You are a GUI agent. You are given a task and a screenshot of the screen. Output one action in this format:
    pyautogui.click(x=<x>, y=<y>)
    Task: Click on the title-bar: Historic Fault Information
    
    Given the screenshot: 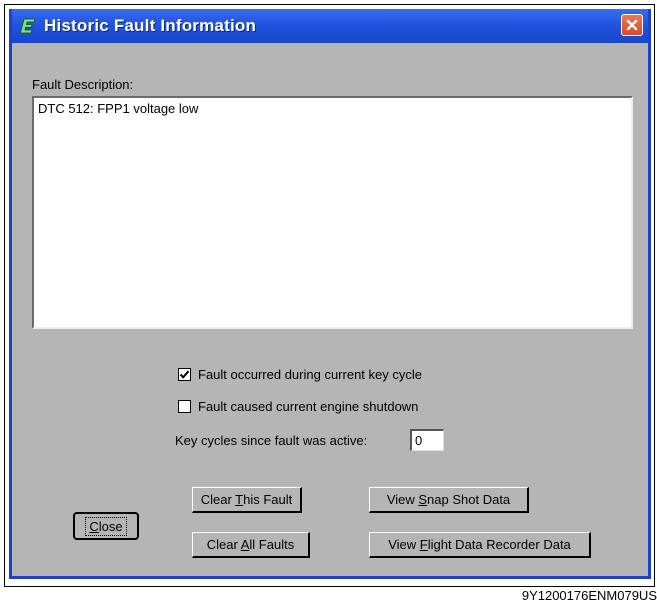 What is the action you would take?
    pyautogui.click(x=330, y=26)
    